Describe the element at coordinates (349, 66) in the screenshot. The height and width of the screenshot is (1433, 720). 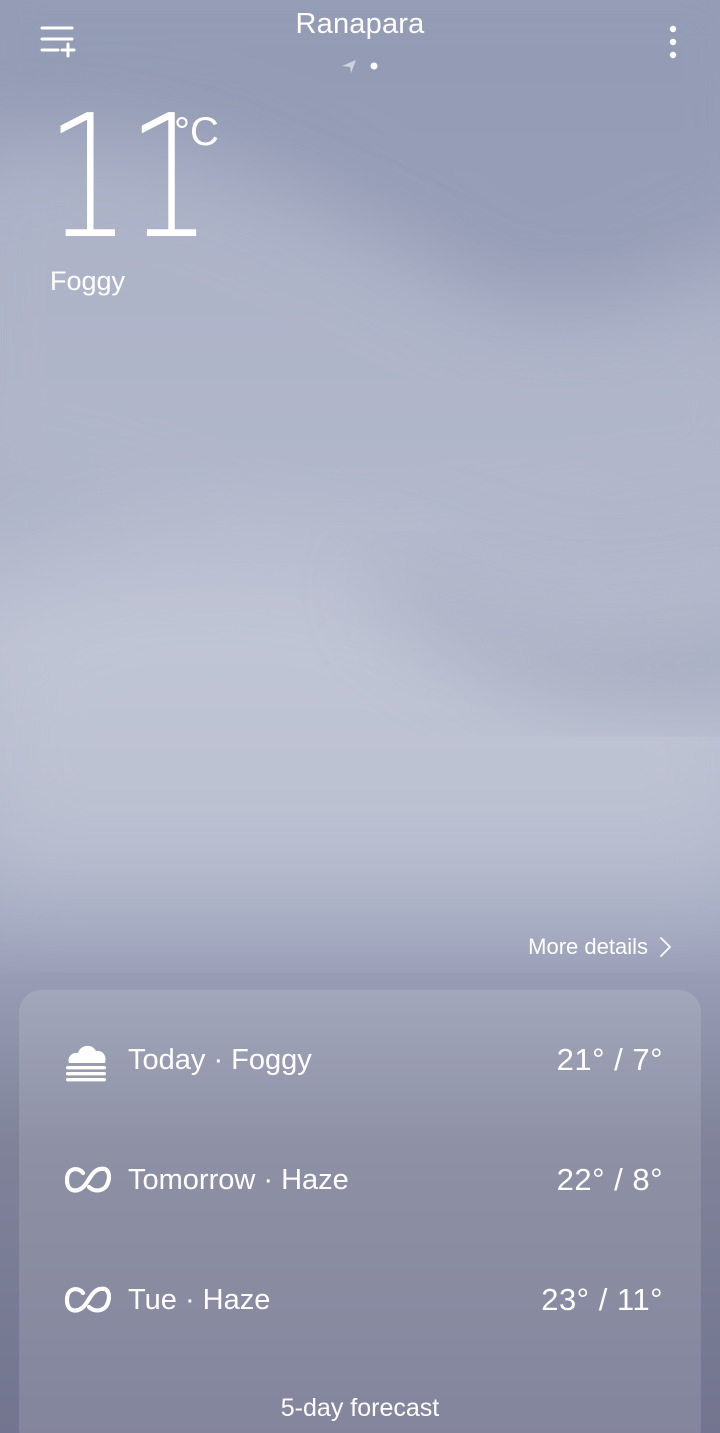
I see `location-arrow-icon` at that location.